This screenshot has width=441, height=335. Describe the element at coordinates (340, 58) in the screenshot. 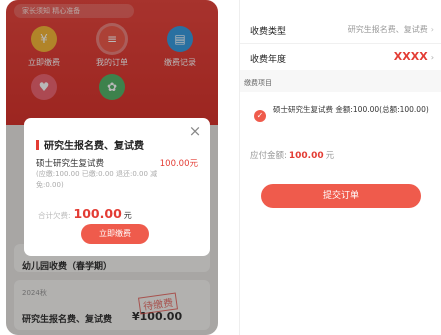

I see `row-fee-year: 收费年度 XXXX ›` at that location.